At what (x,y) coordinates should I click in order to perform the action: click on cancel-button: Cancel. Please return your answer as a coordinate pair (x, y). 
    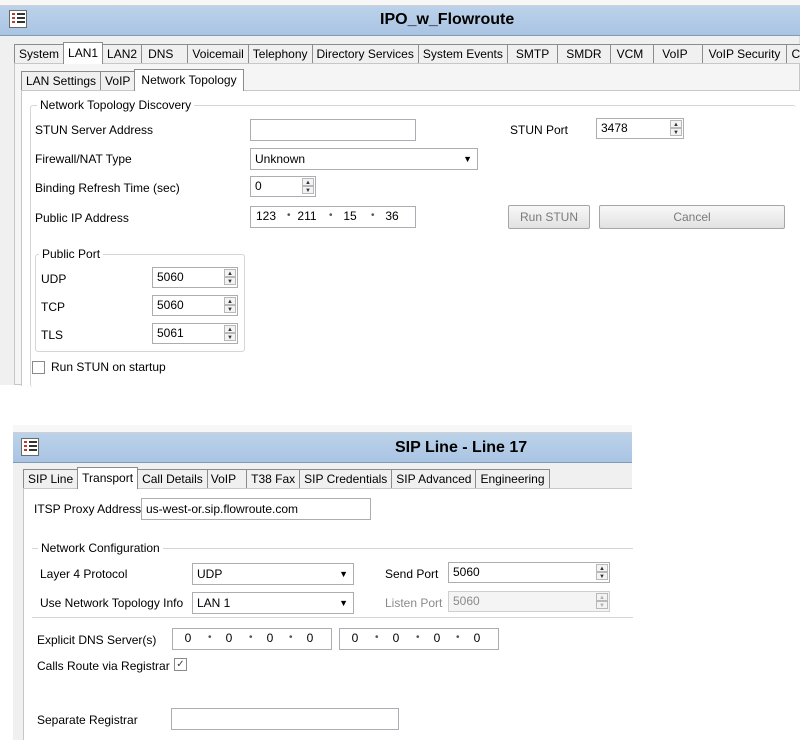
    Looking at the image, I should click on (692, 217).